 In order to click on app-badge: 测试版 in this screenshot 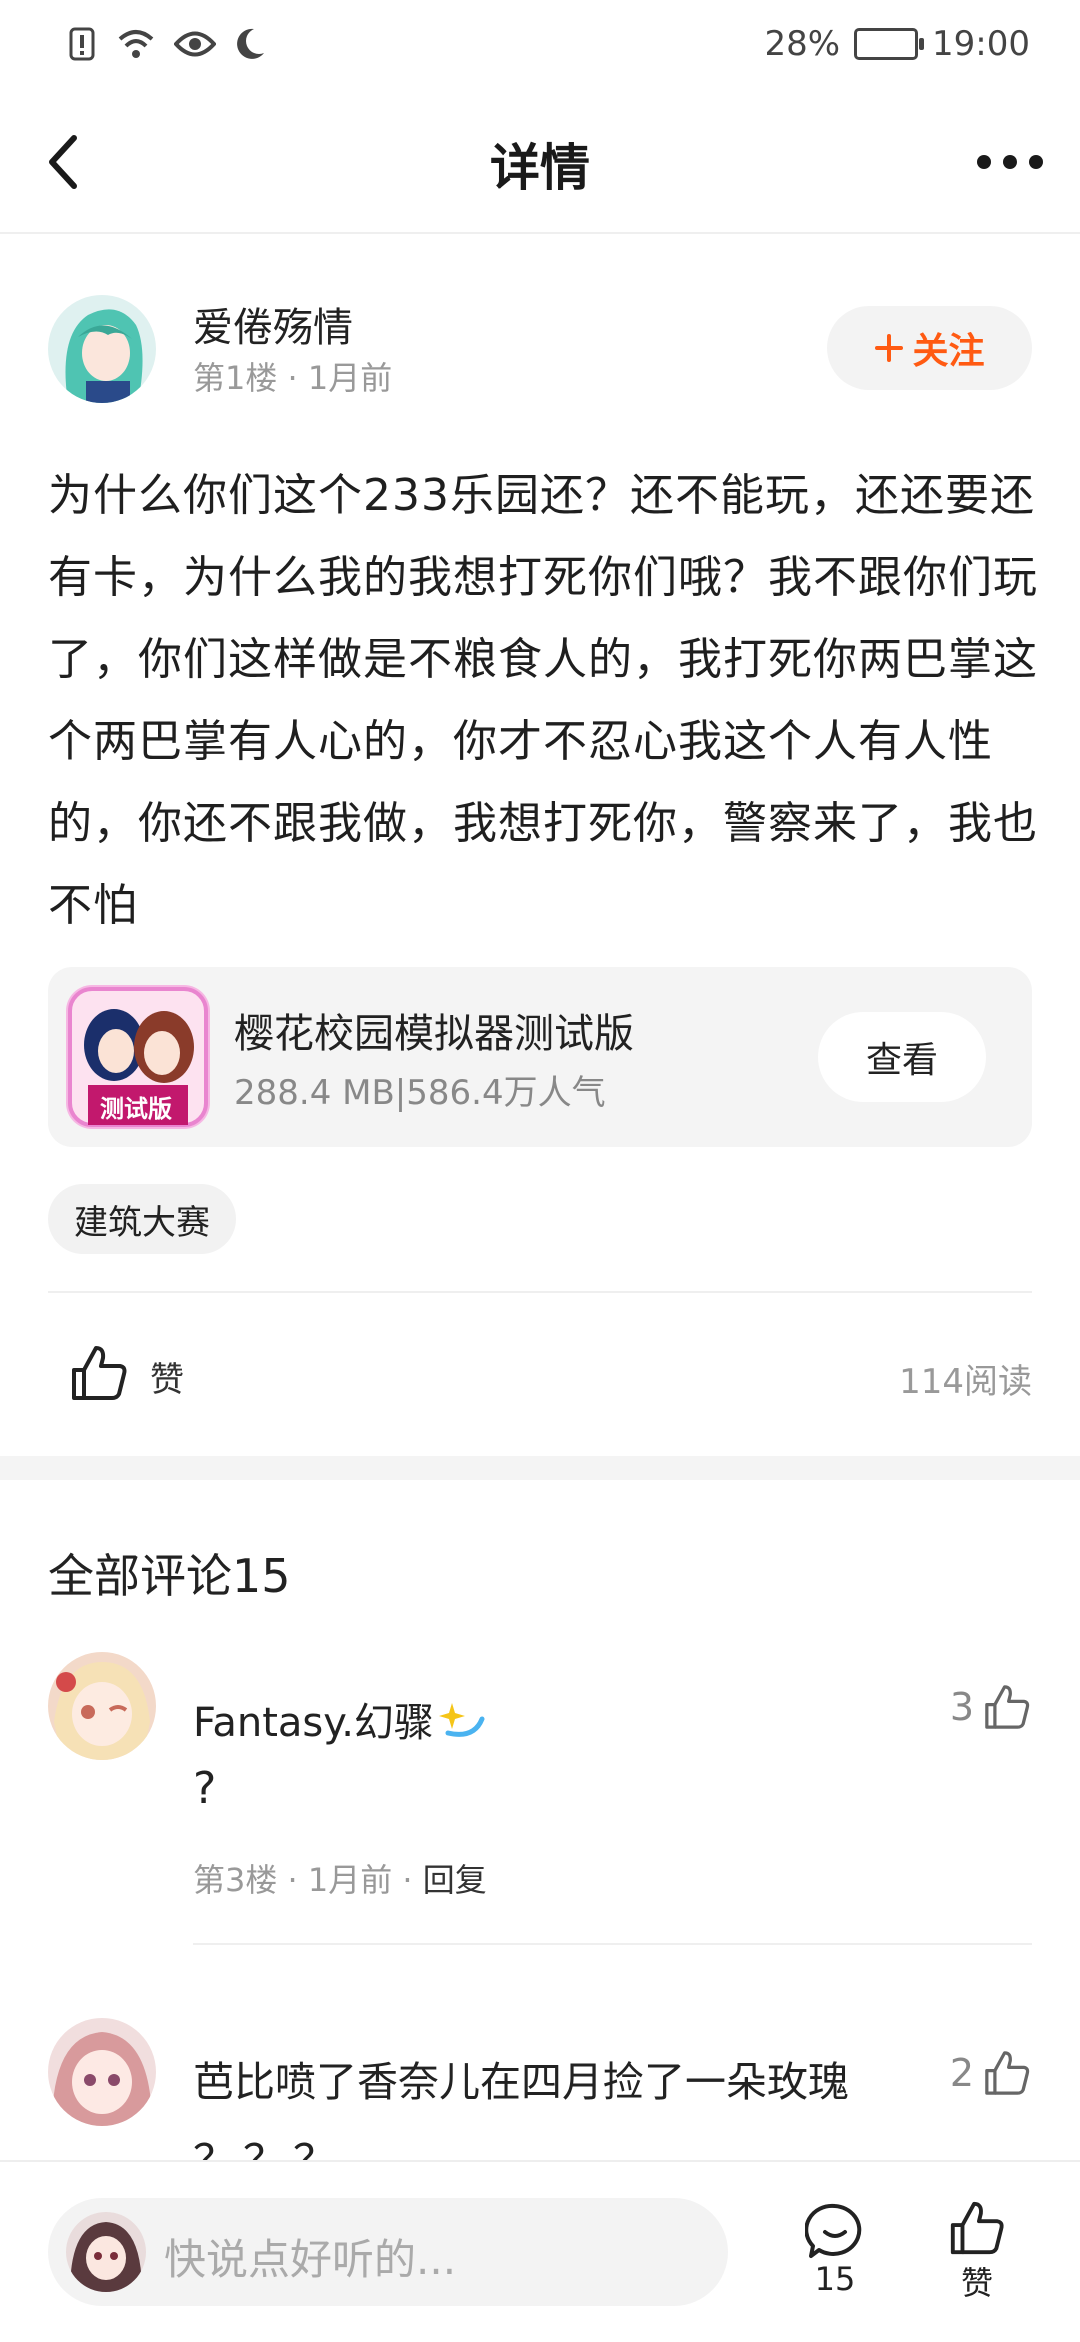, I will do `click(136, 1109)`.